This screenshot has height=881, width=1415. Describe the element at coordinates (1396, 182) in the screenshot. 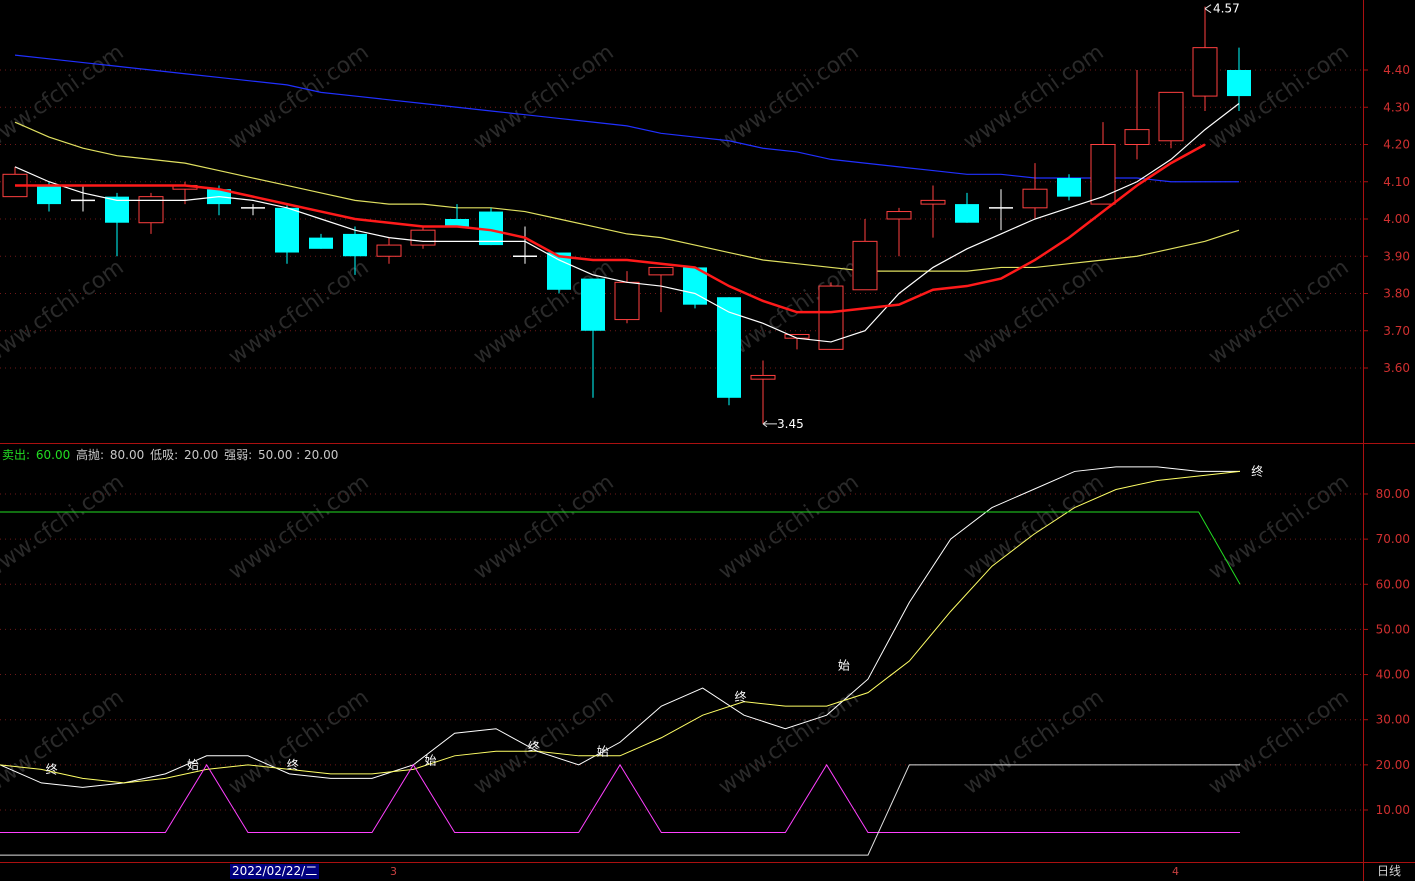

I see `price-tick-label: 4.10` at that location.